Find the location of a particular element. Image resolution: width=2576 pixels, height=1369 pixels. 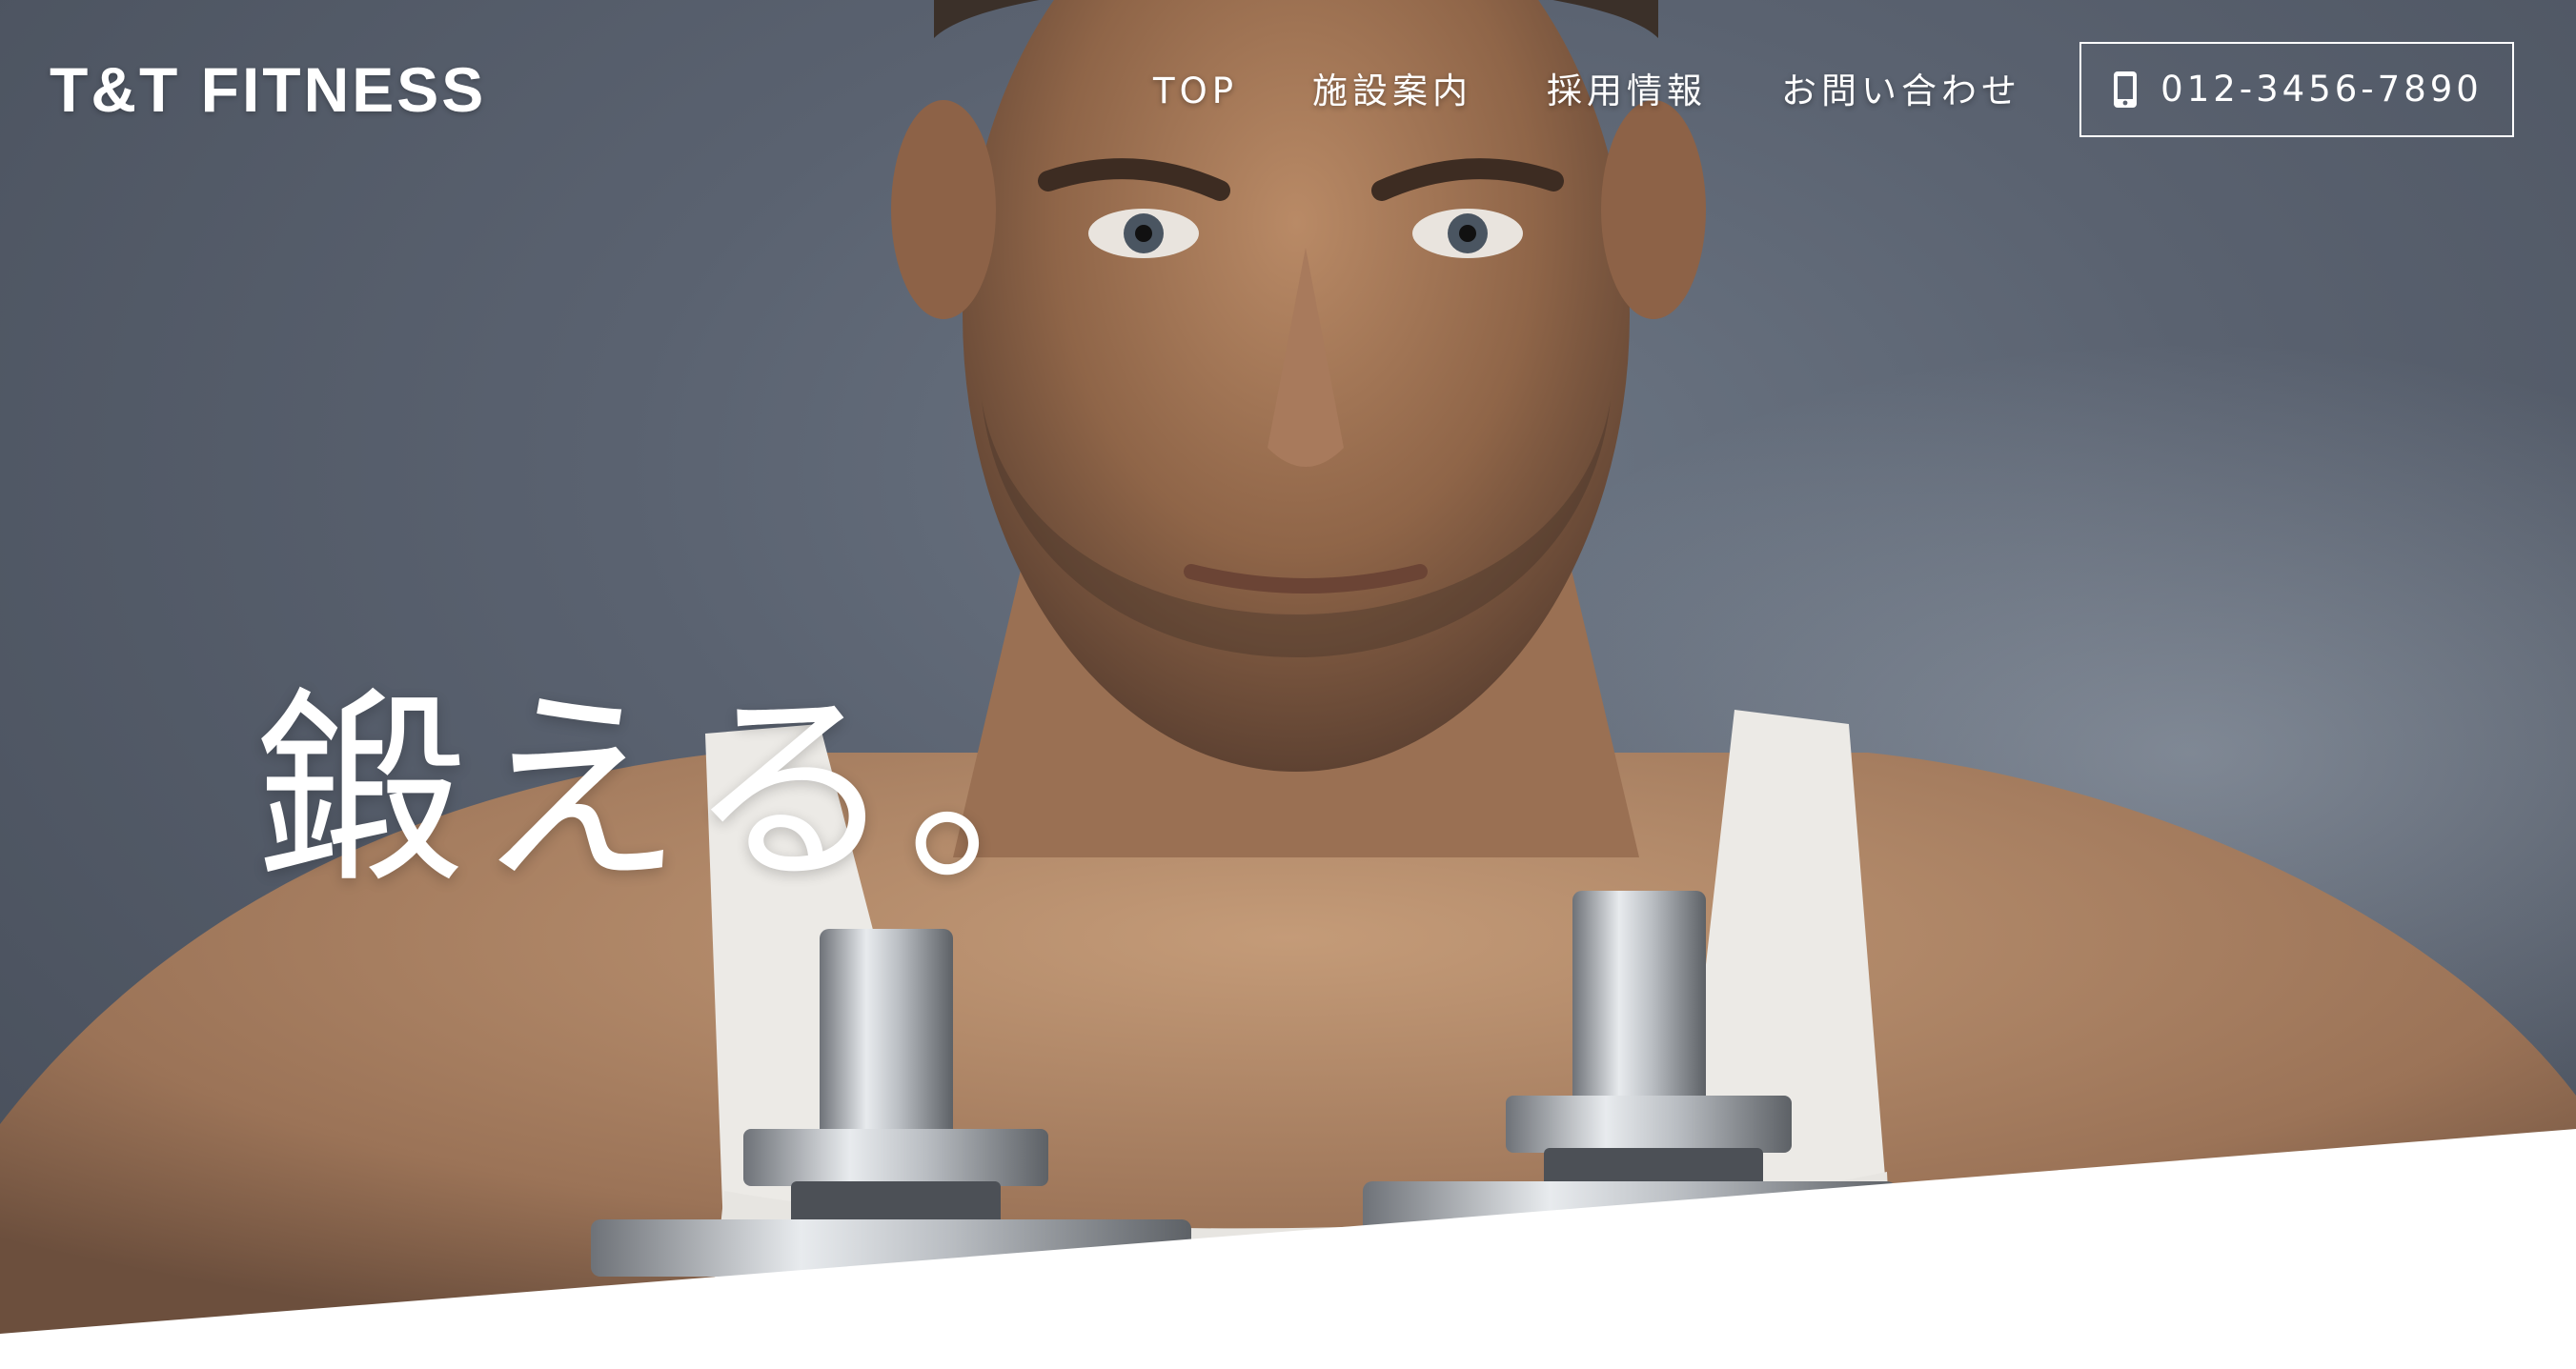

nav-item-top: TOP is located at coordinates (1195, 91).